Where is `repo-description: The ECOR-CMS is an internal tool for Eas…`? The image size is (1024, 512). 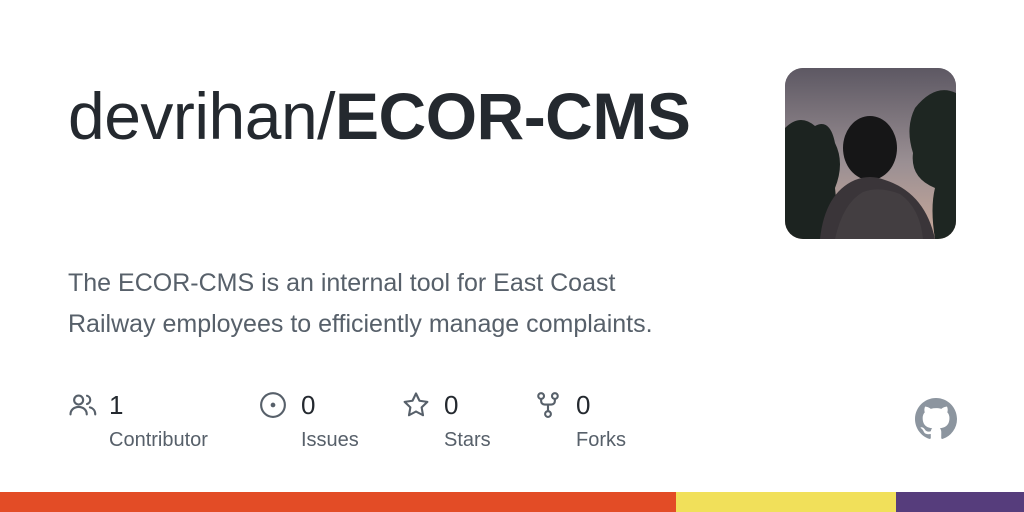 repo-description: The ECOR-CMS is an internal tool for Eas… is located at coordinates (360, 303).